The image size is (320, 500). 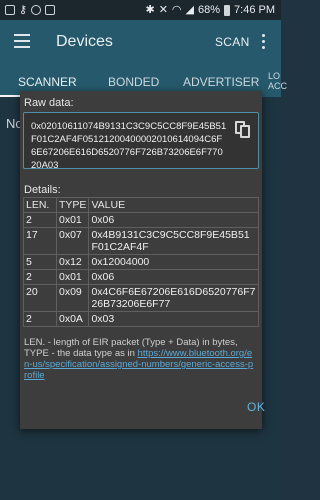 What do you see at coordinates (40, 241) in the screenshot?
I see `cell-len: 17` at bounding box center [40, 241].